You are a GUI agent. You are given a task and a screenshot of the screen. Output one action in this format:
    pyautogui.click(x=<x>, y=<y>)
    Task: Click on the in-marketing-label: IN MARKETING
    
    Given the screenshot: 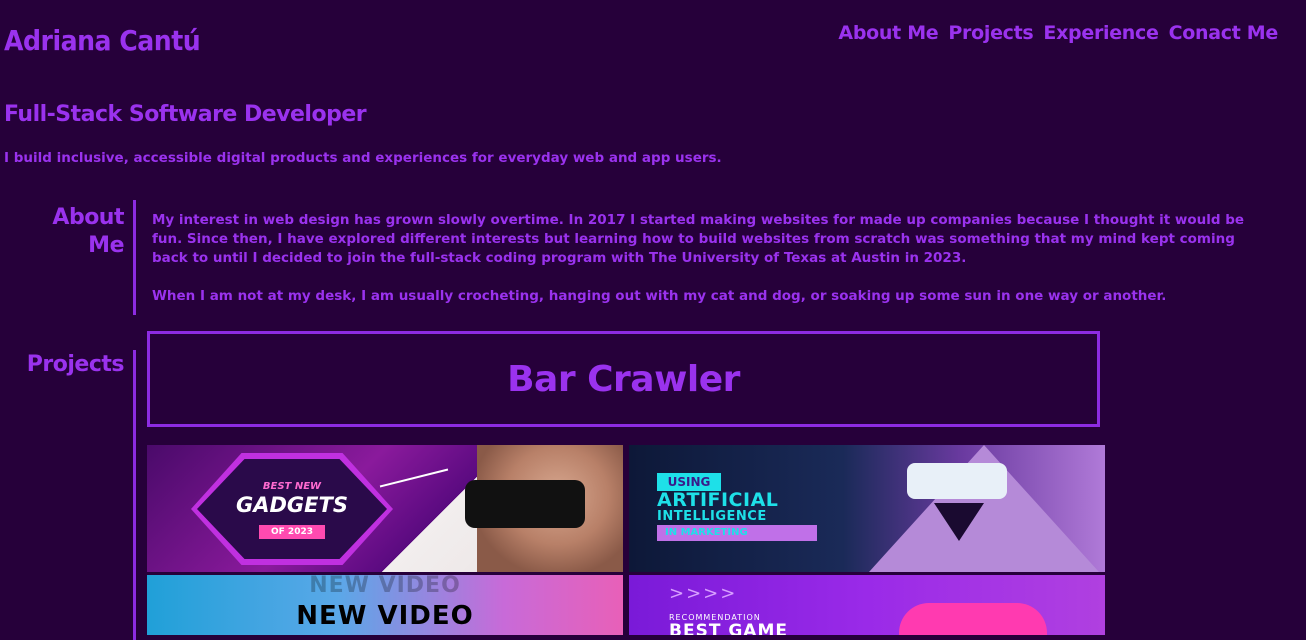 What is the action you would take?
    pyautogui.click(x=737, y=533)
    